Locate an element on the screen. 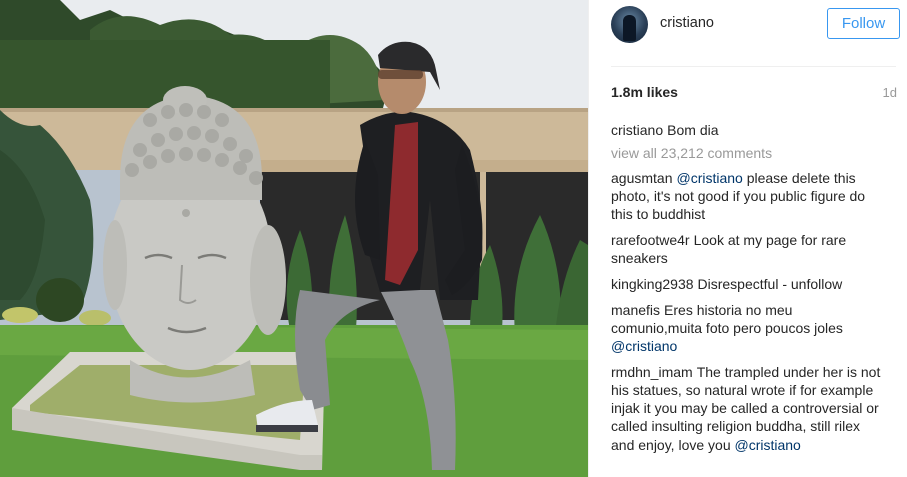  comment-username: manefis is located at coordinates (635, 310).